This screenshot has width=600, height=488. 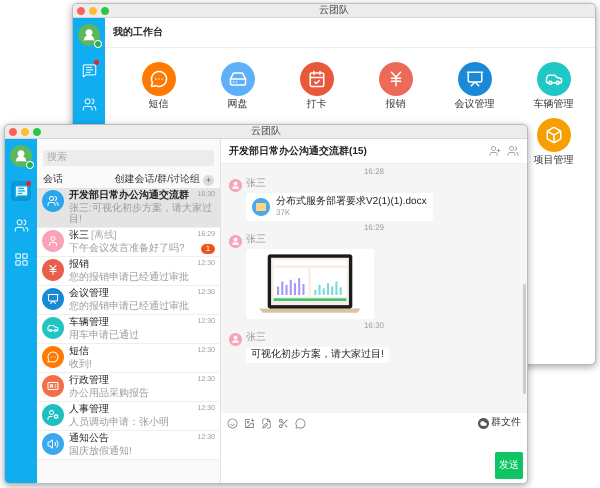 I want to click on id-card-icon, so click(x=53, y=386).